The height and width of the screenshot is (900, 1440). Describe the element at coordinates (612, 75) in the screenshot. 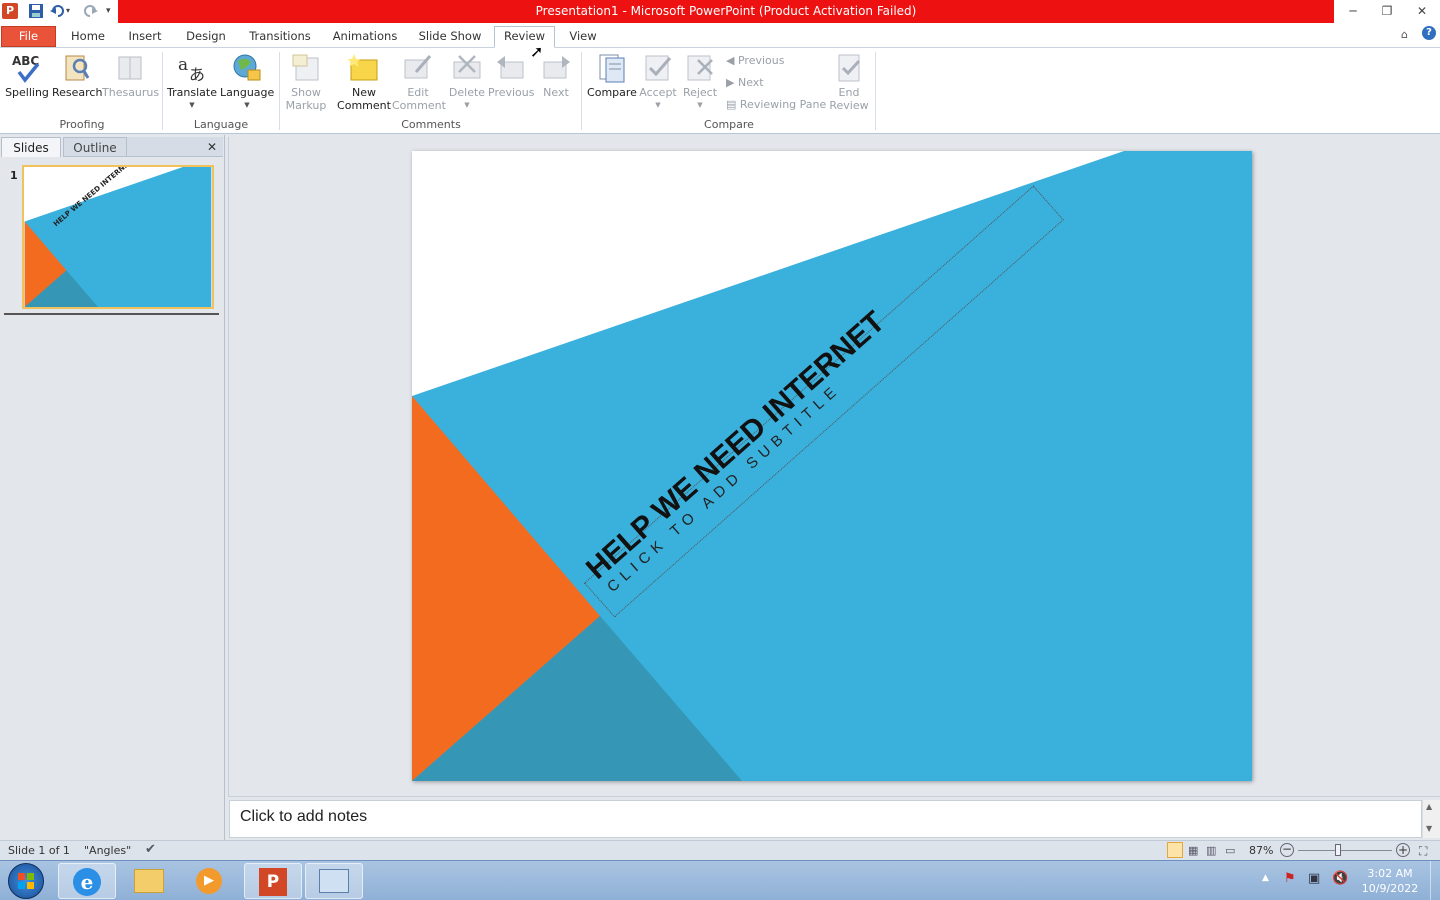

I see `compare-button: Compare` at that location.